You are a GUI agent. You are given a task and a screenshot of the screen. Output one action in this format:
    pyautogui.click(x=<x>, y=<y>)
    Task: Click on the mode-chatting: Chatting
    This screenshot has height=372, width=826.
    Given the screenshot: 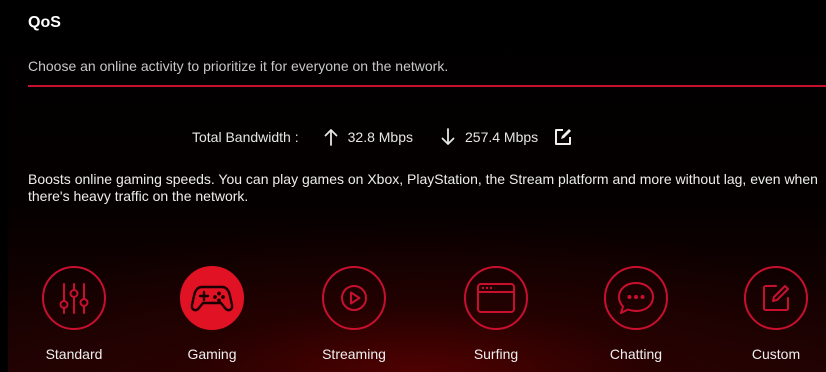 What is the action you would take?
    pyautogui.click(x=638, y=315)
    